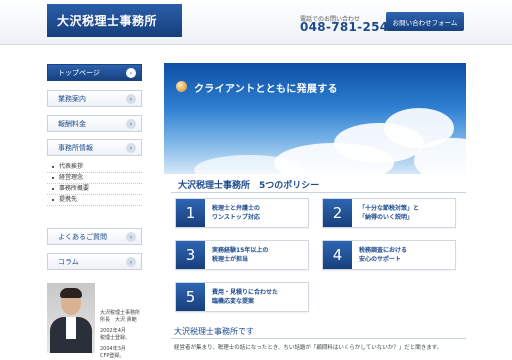 The height and width of the screenshot is (360, 512). Describe the element at coordinates (190, 255) in the screenshot. I see `policy-number: 3` at that location.